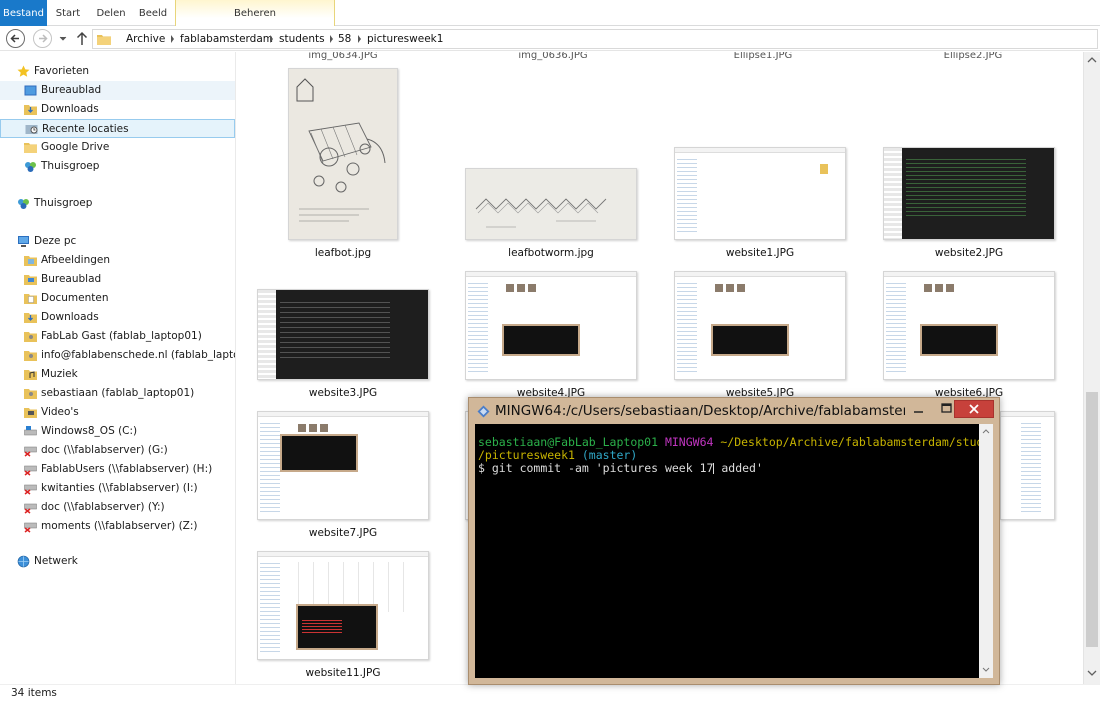 The height and width of the screenshot is (703, 1100). What do you see at coordinates (117, 71) in the screenshot?
I see `nav-favorieten: Favorieten` at bounding box center [117, 71].